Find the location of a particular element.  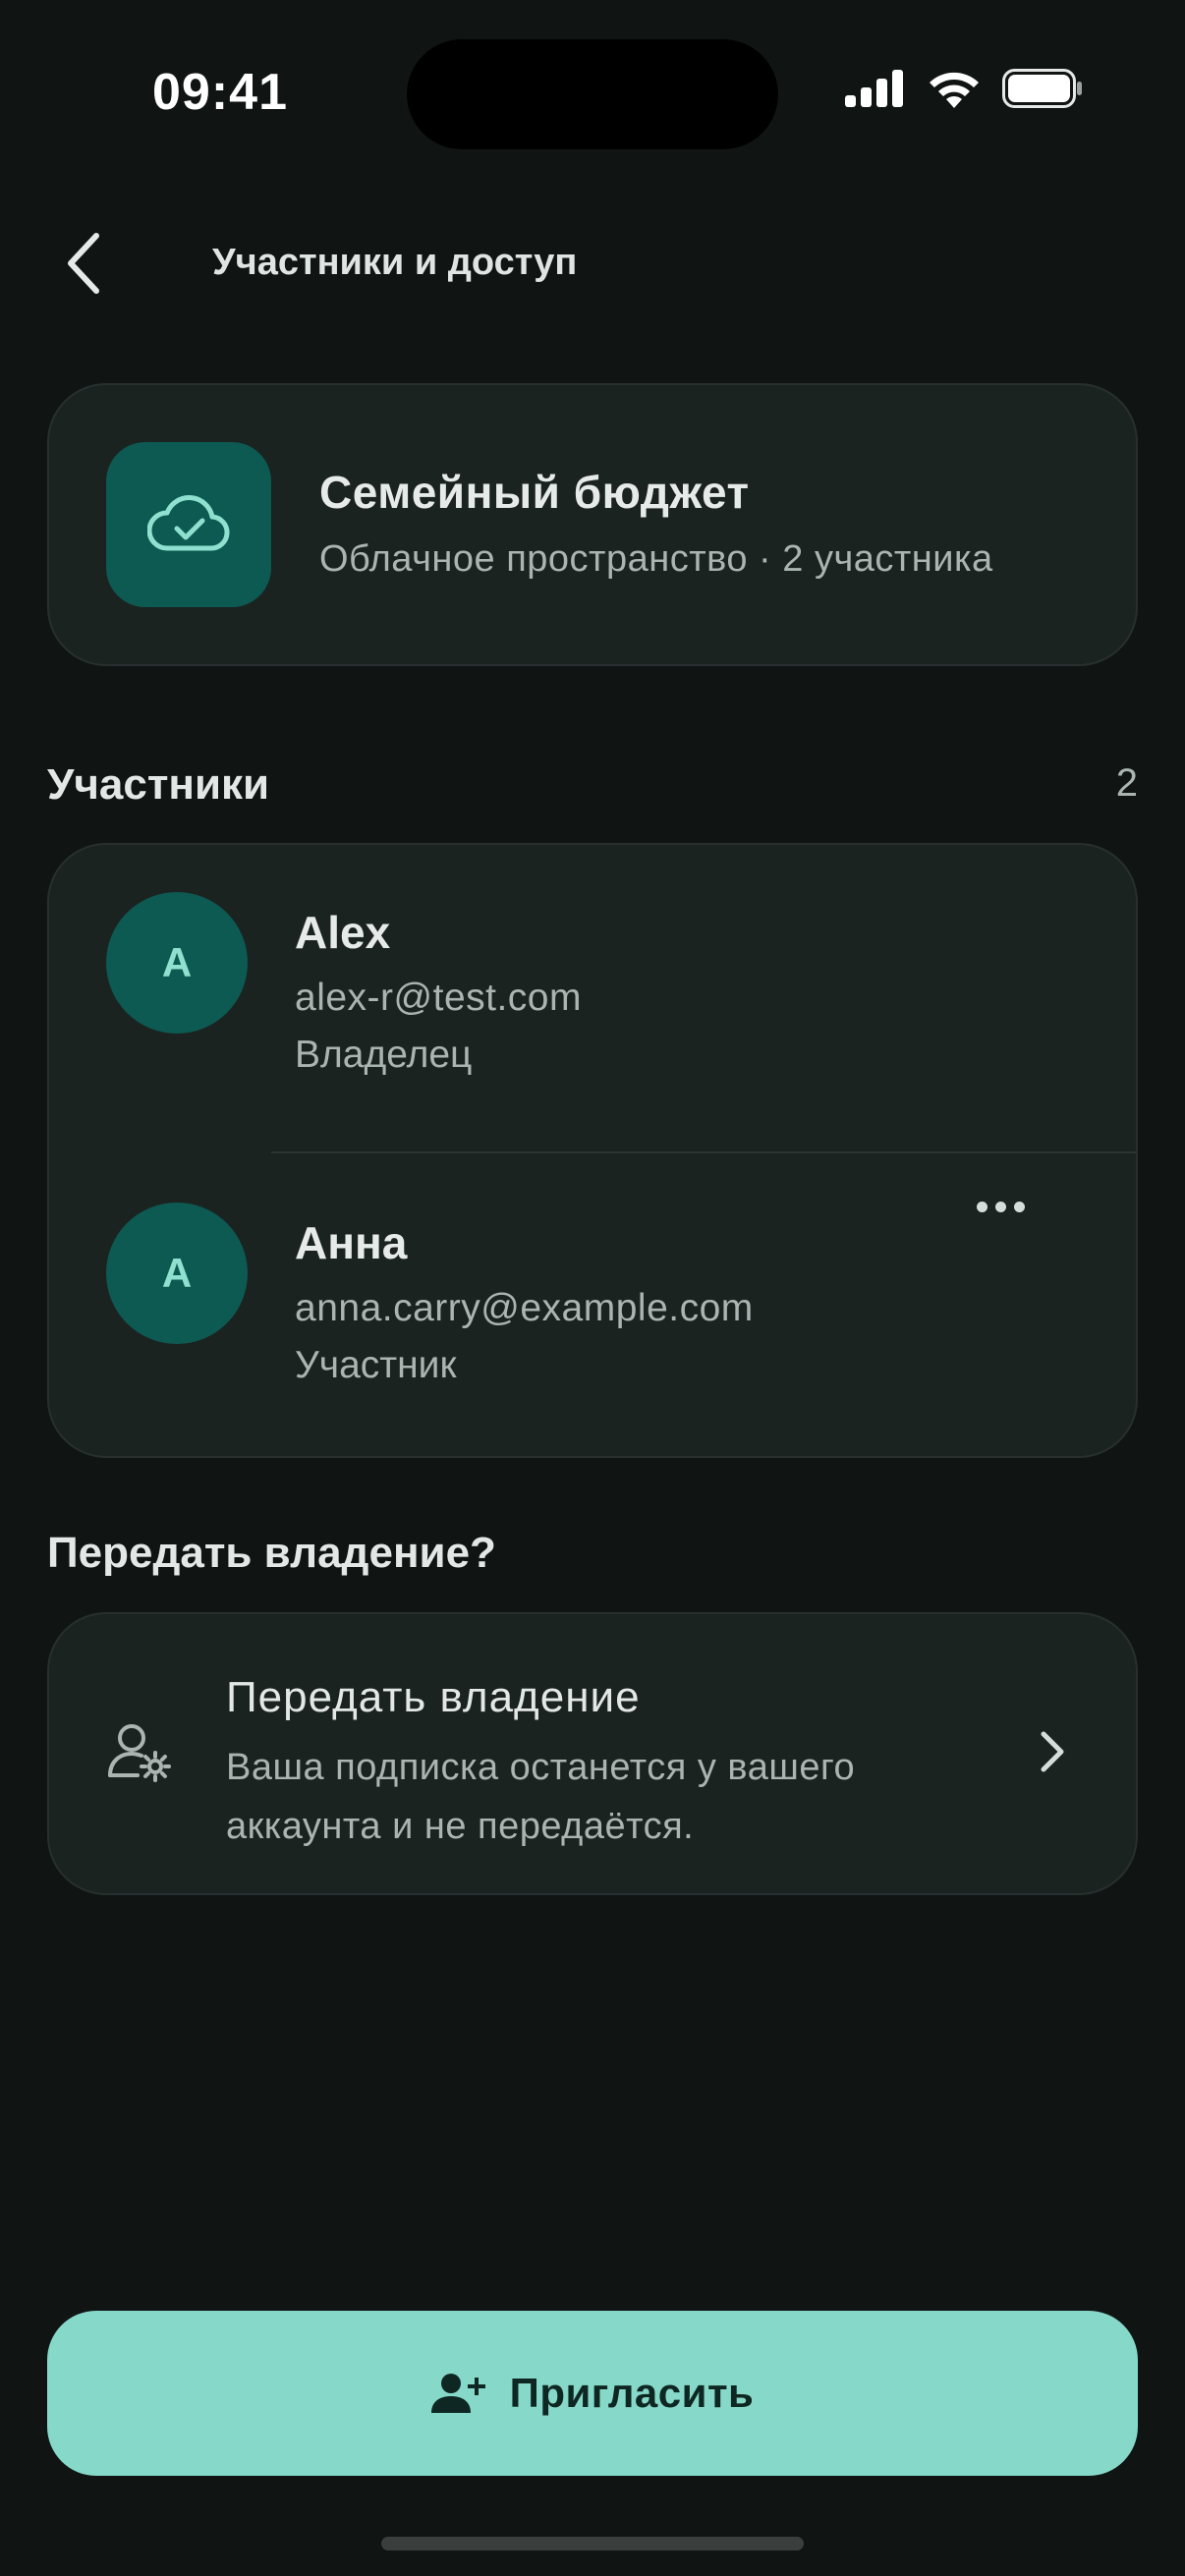

user-settings-icon is located at coordinates (139, 1753).